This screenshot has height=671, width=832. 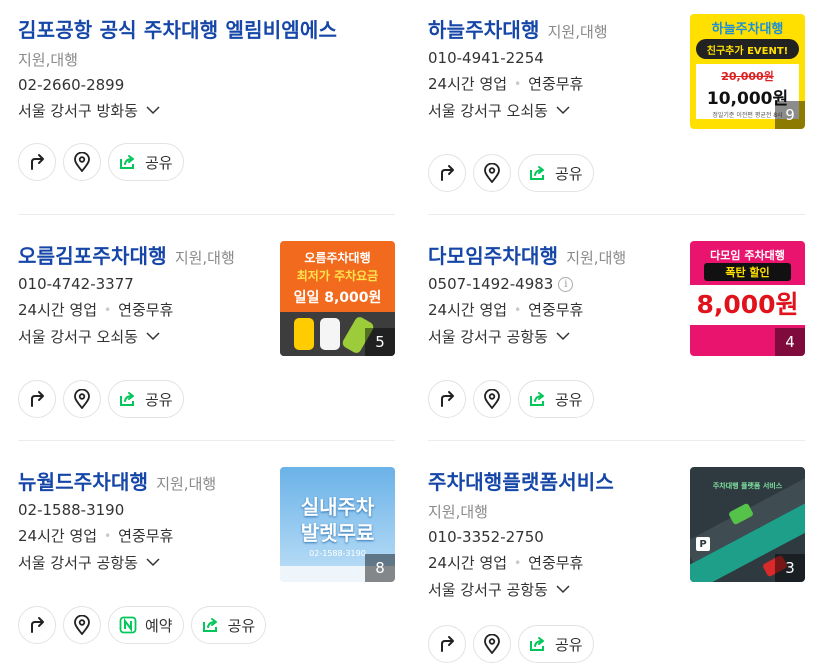 I want to click on listing-thumbnail: 다모임 주차대행 폭탄 할인 8,000원 4, so click(x=747, y=298).